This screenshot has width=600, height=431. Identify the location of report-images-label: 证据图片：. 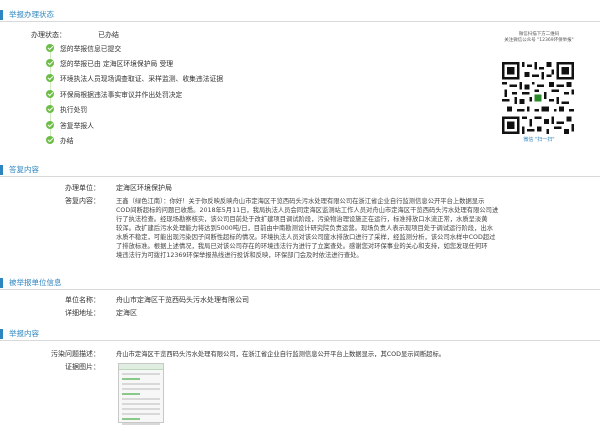
(82, 367).